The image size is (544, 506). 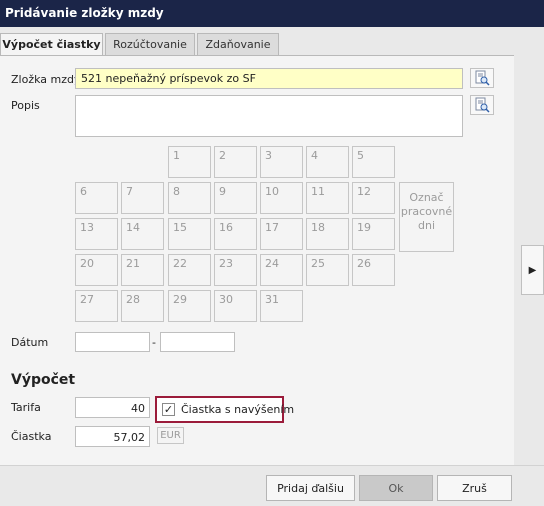 I want to click on calendar-day: 8, so click(x=189, y=198).